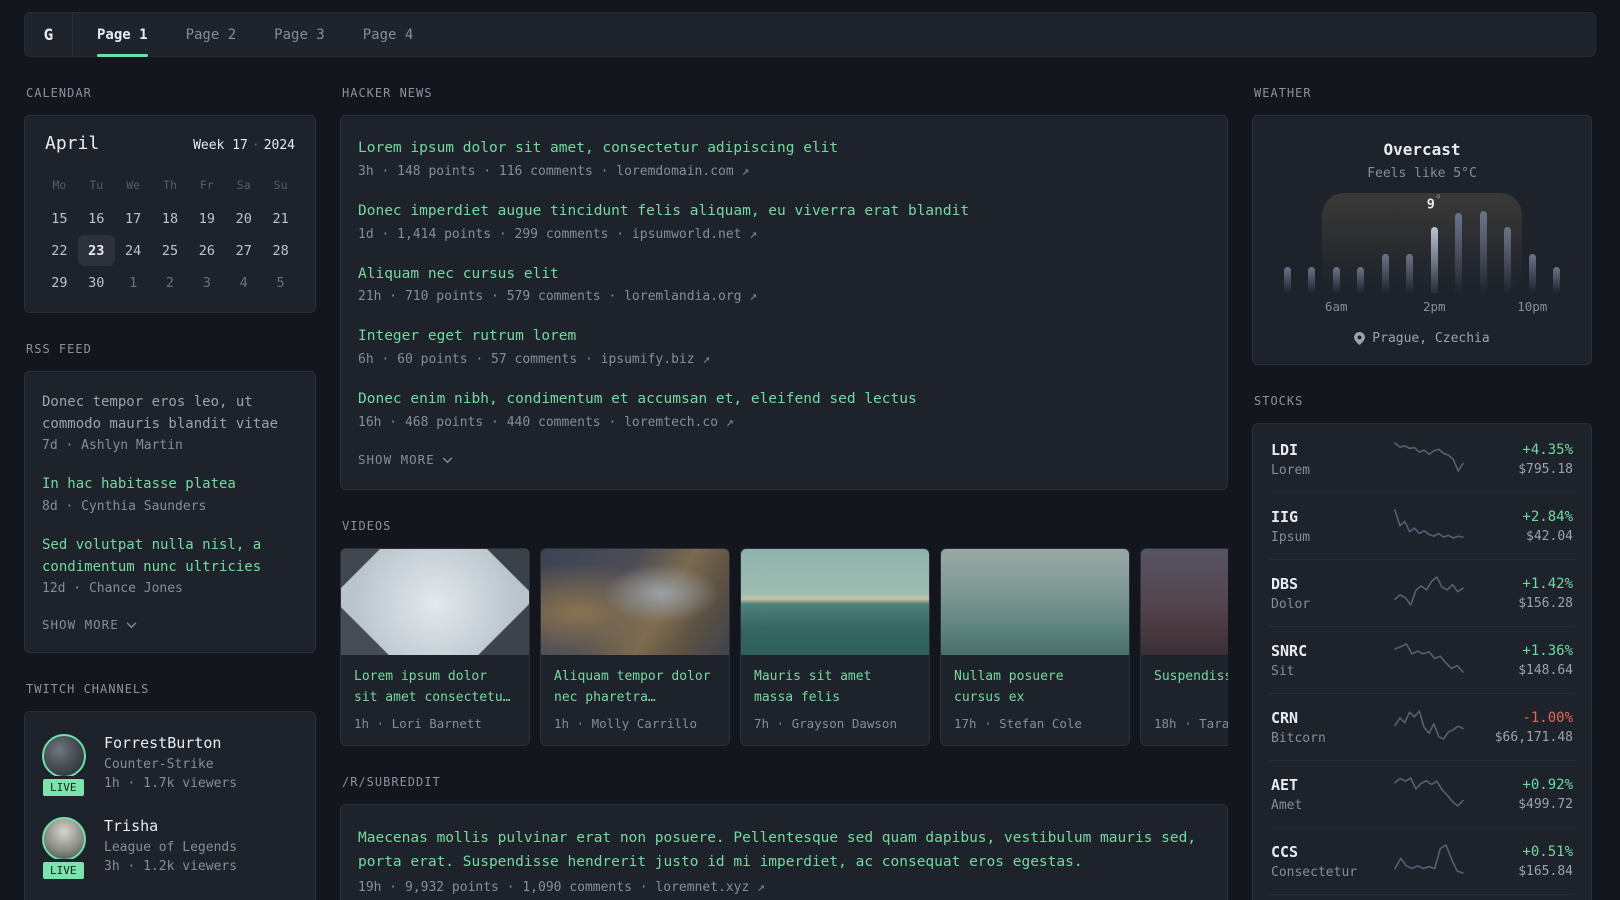 The width and height of the screenshot is (1620, 900). I want to click on page-tab: Page 3, so click(299, 34).